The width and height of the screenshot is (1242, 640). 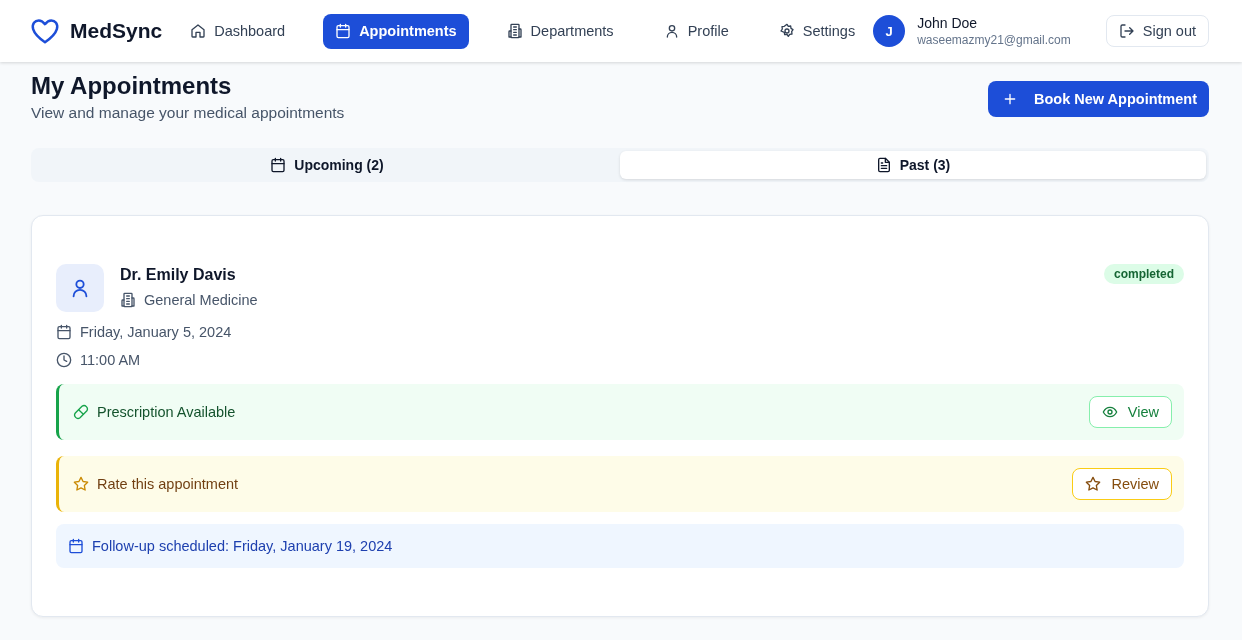 I want to click on nav-tab: Dashboard, so click(x=238, y=31).